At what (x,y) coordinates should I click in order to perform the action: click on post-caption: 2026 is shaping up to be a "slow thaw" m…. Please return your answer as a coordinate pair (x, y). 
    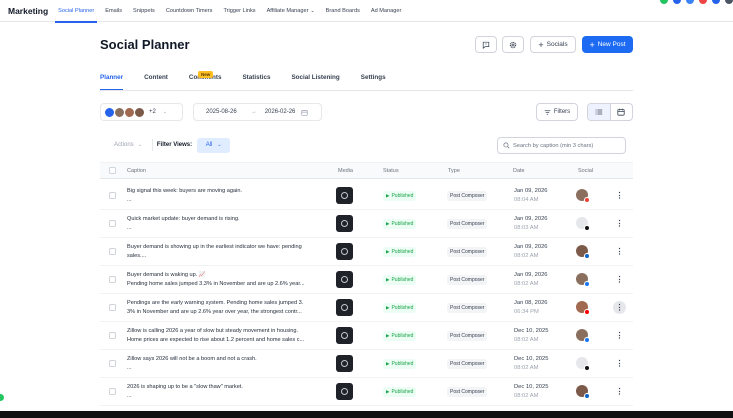
    Looking at the image, I should click on (227, 392).